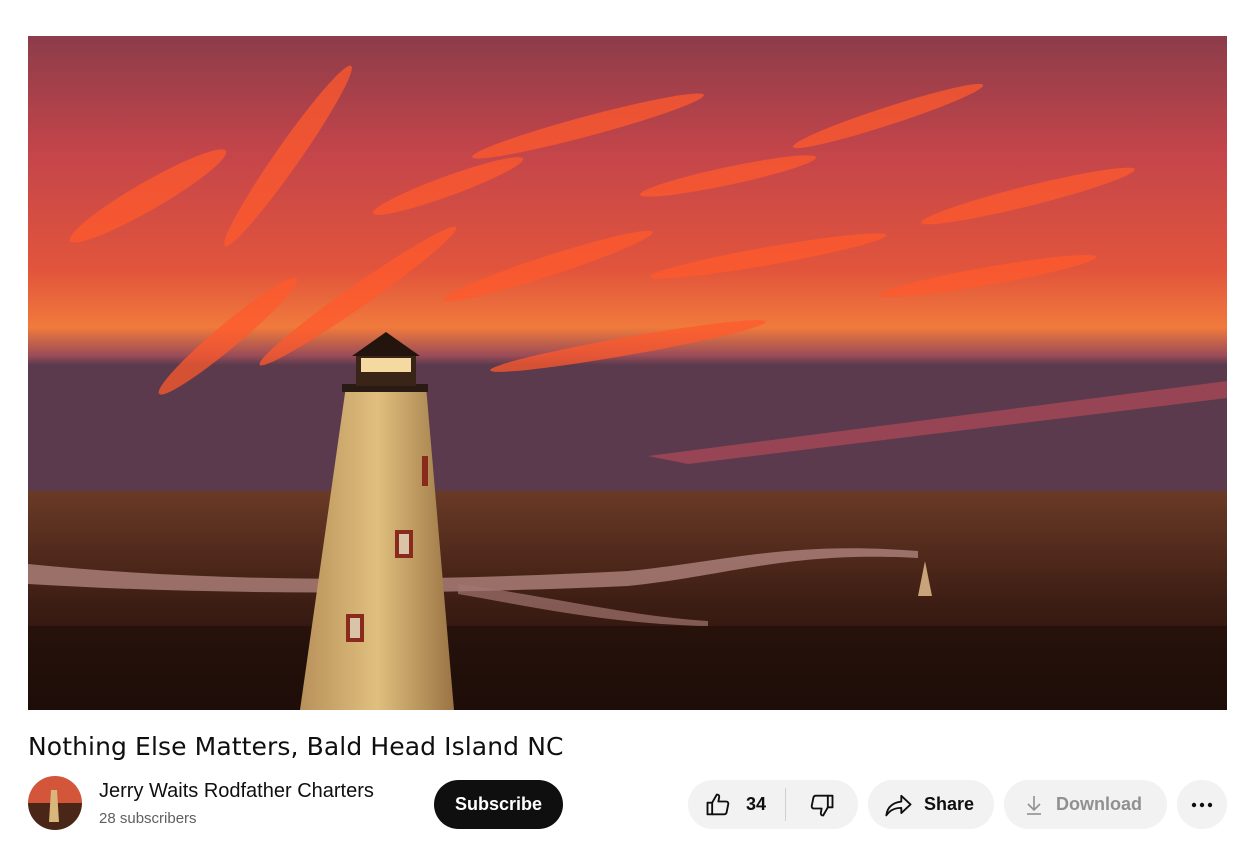  What do you see at coordinates (1099, 804) in the screenshot?
I see `download-label: Download` at bounding box center [1099, 804].